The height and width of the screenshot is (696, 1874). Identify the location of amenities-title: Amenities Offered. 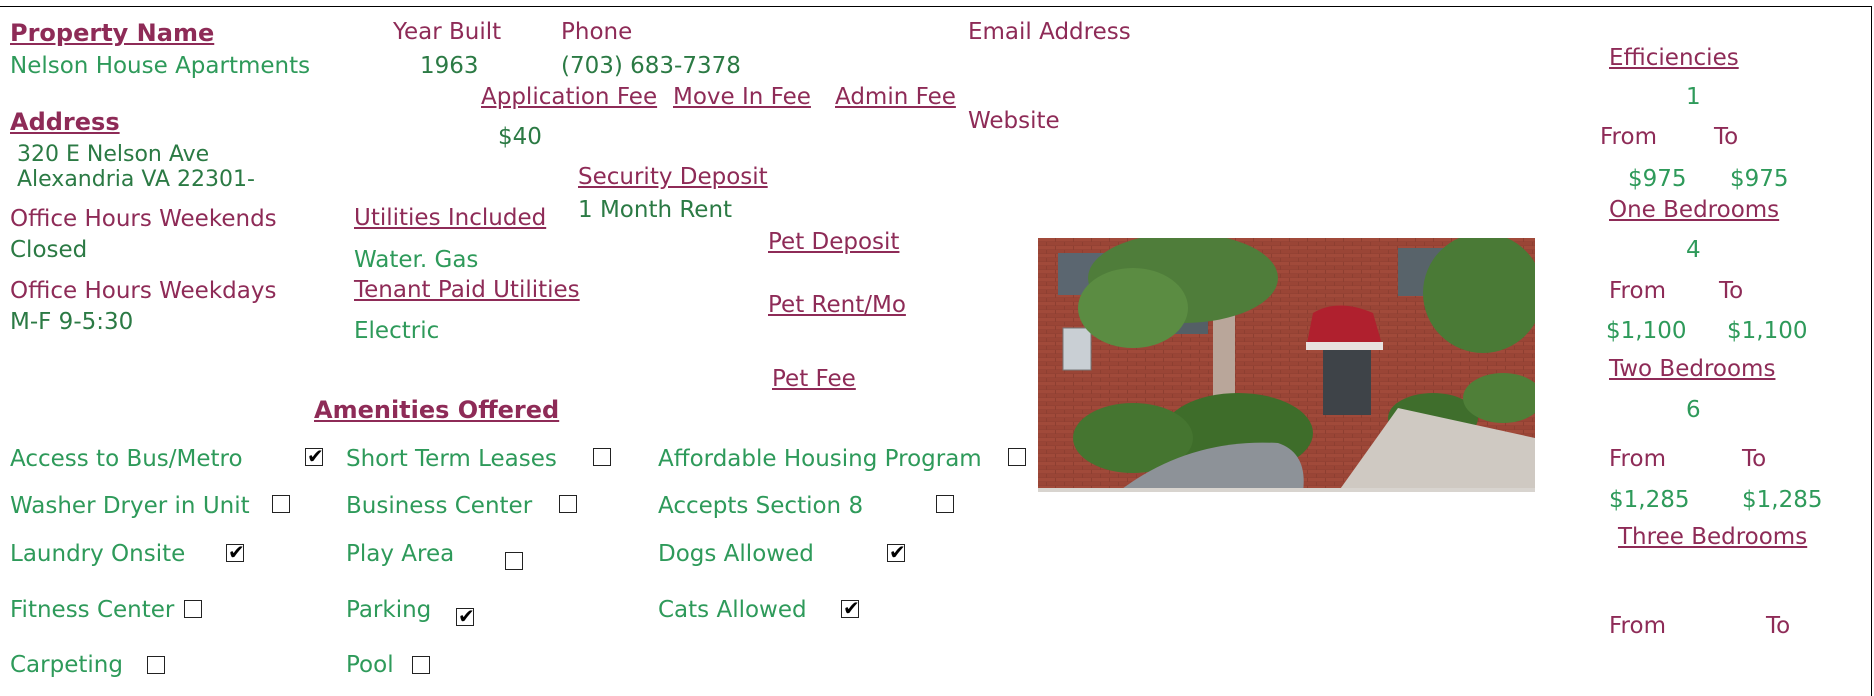
(437, 410).